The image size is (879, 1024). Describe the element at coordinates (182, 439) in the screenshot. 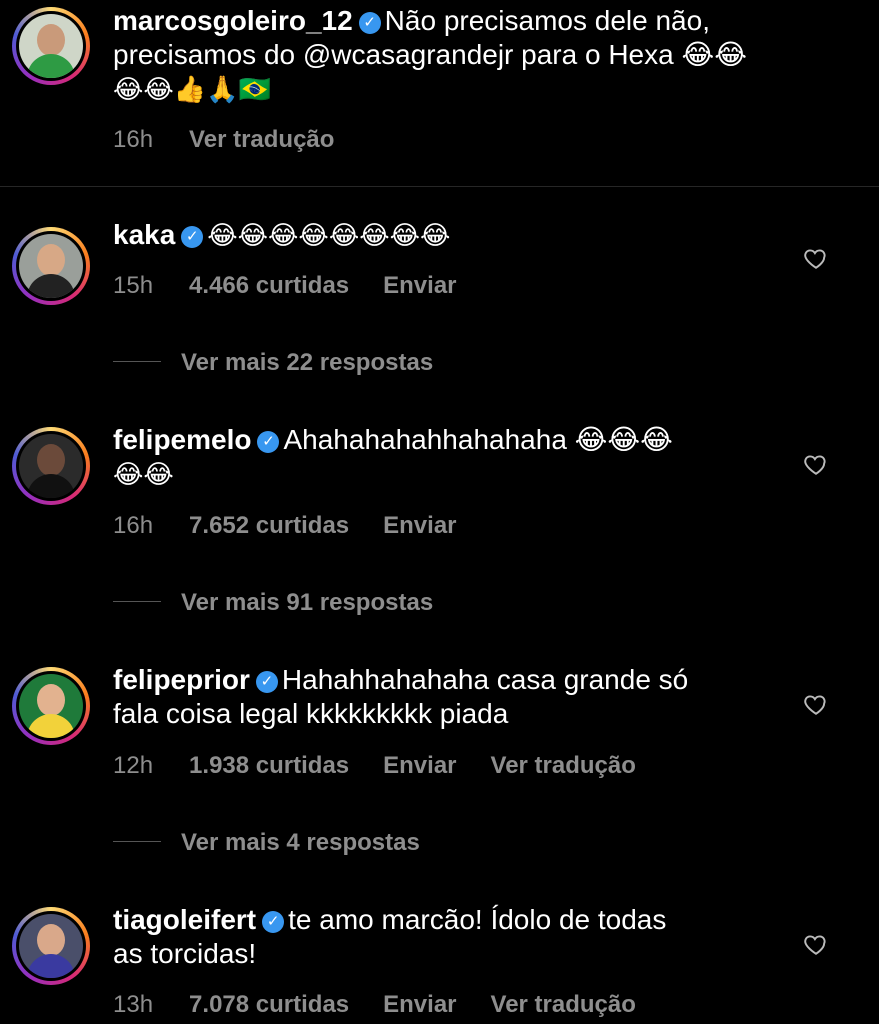

I see `username: felipemelo` at that location.